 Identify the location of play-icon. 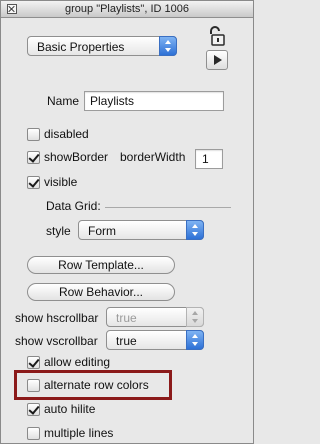
(218, 60).